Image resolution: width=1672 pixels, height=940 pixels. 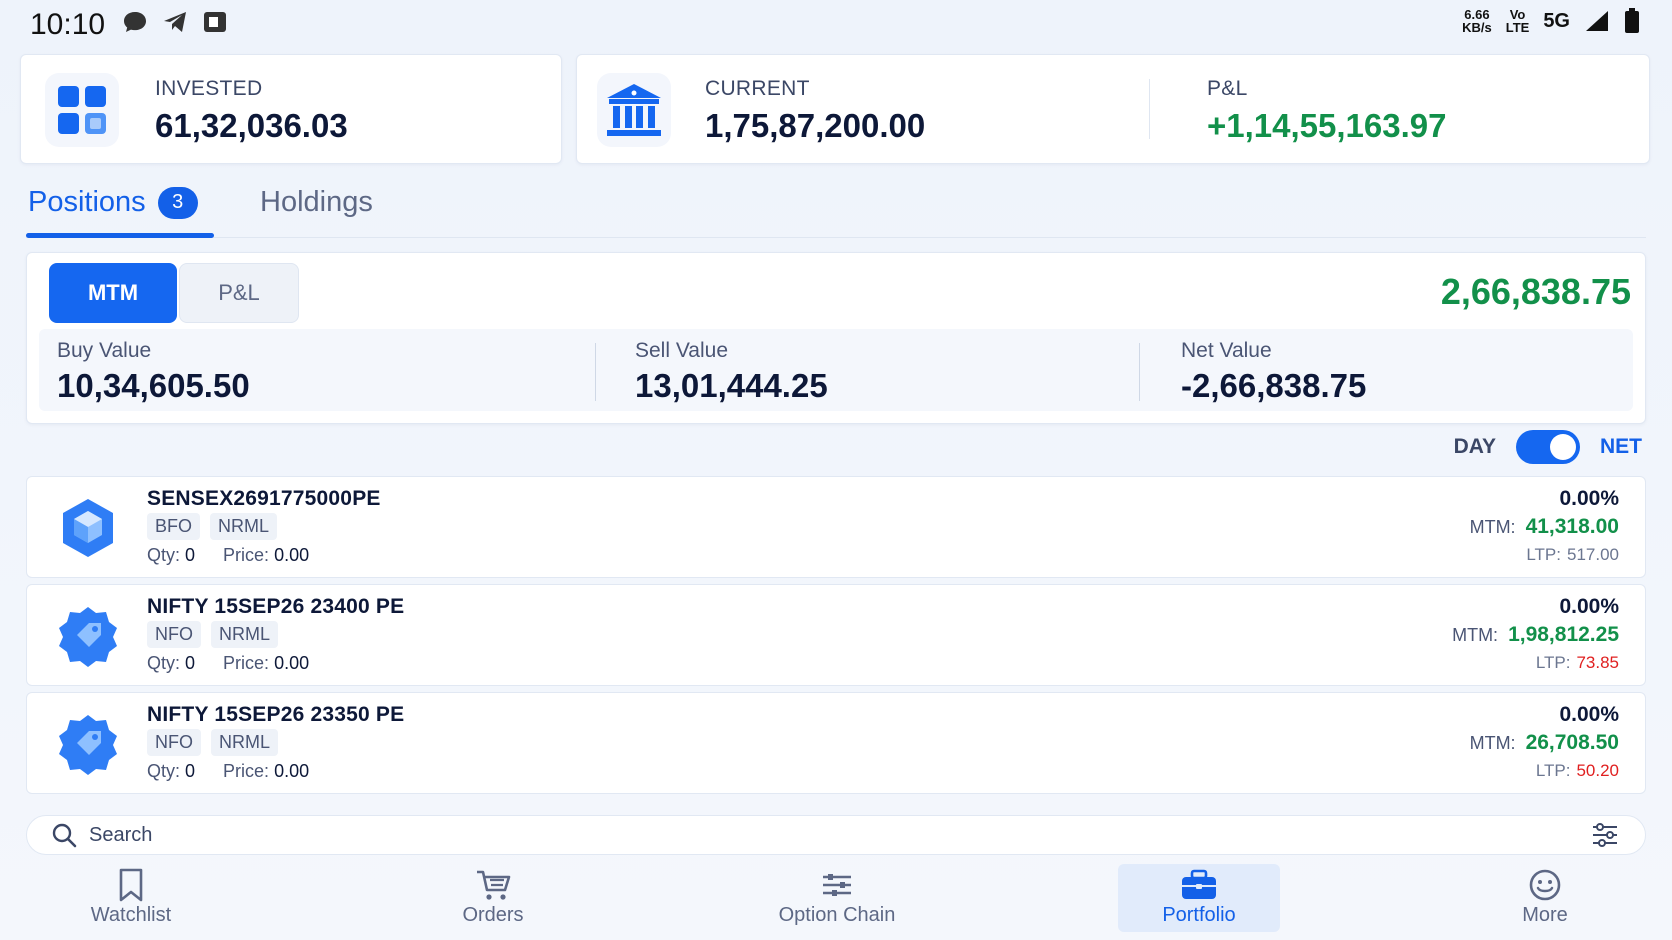 I want to click on data-speed: 6.66 KB/s, so click(x=1477, y=21).